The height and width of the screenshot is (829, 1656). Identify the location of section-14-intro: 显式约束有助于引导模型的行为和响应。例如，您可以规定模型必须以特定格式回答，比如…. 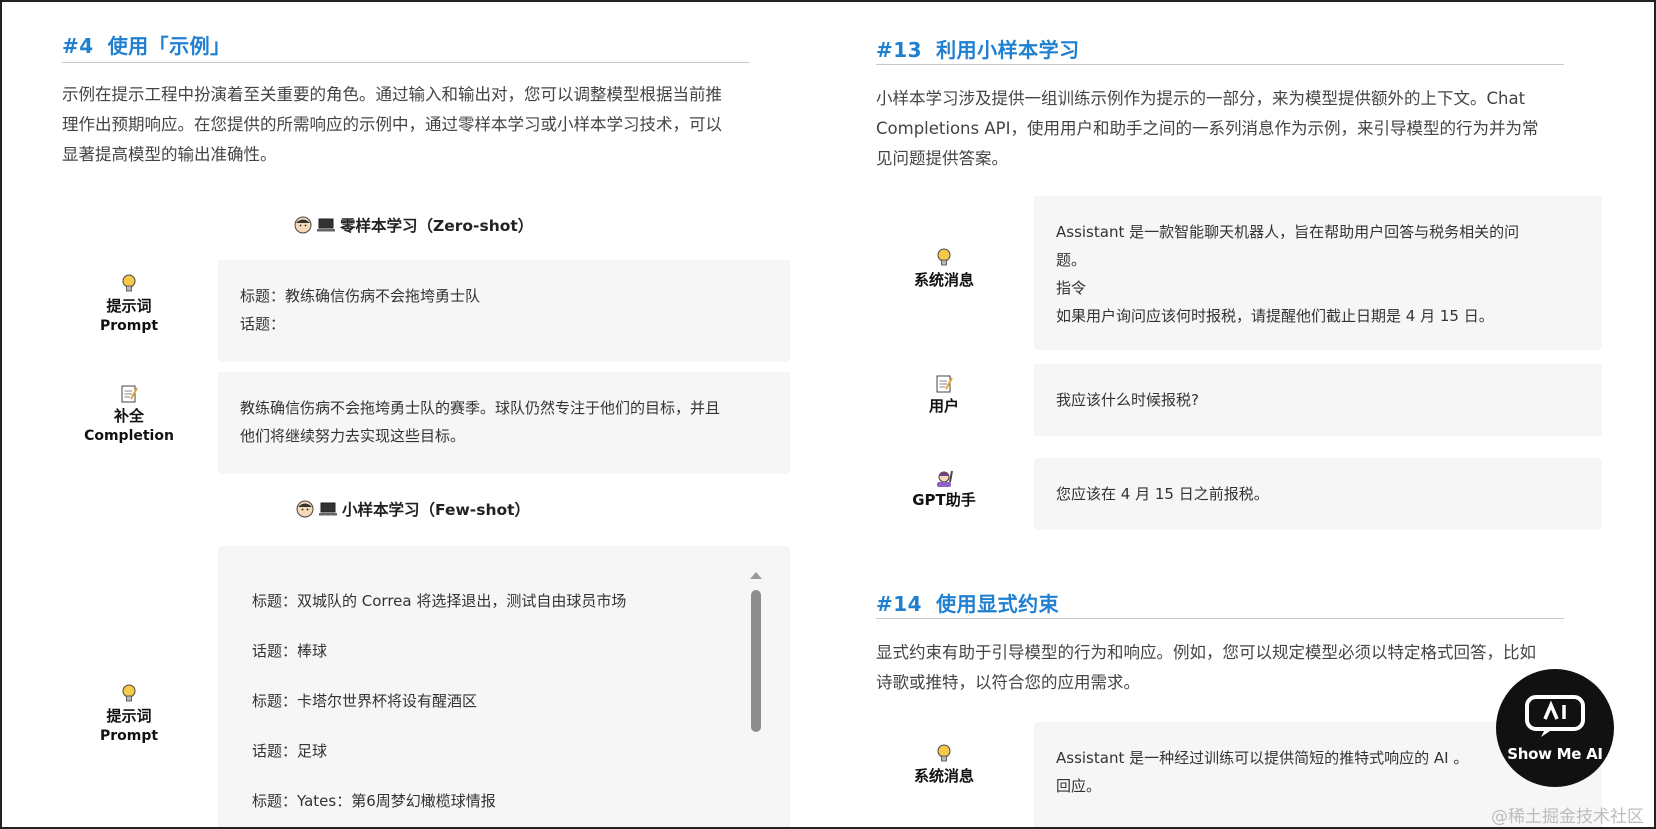
(1206, 667).